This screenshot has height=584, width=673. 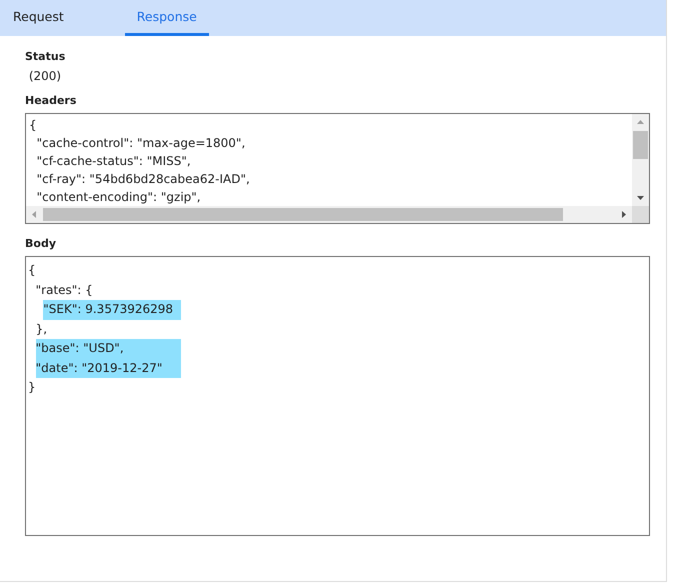 I want to click on code-line: "rates": {, so click(x=65, y=290).